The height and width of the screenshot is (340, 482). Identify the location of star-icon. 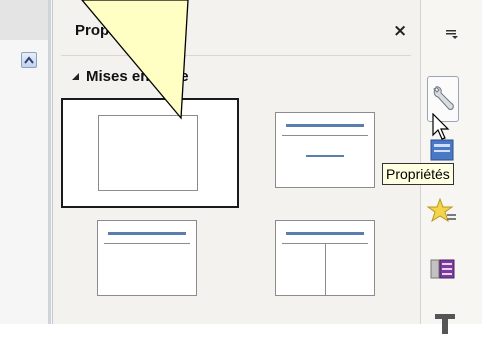
(441, 210).